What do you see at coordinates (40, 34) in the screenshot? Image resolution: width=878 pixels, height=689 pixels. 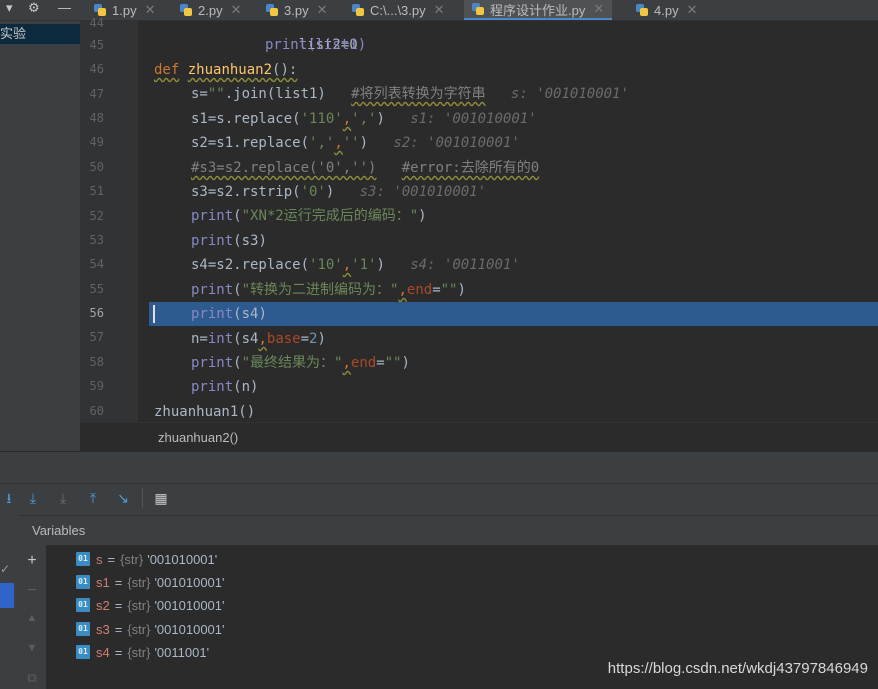 I see `project-tree-item: 实验` at bounding box center [40, 34].